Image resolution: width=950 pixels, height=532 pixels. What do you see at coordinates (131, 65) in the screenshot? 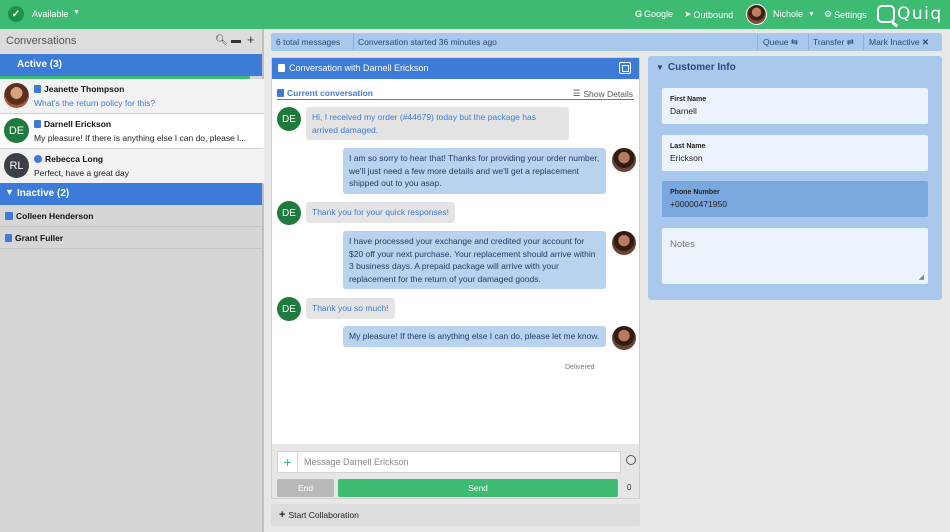
I see `active-group-header: Active (3)` at bounding box center [131, 65].